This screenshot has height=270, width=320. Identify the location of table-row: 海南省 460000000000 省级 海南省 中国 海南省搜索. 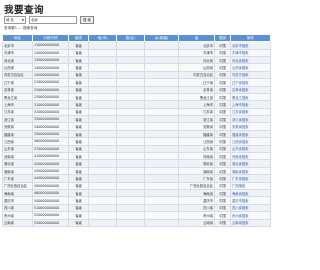
(136, 193).